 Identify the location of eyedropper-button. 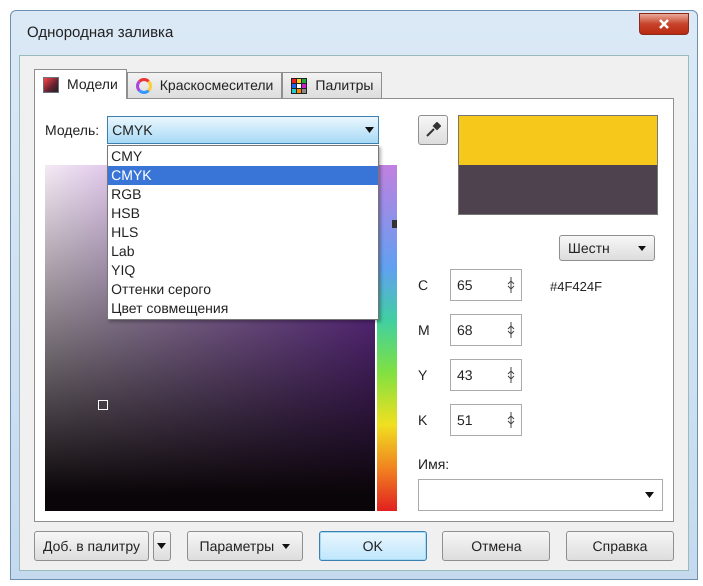
(433, 130).